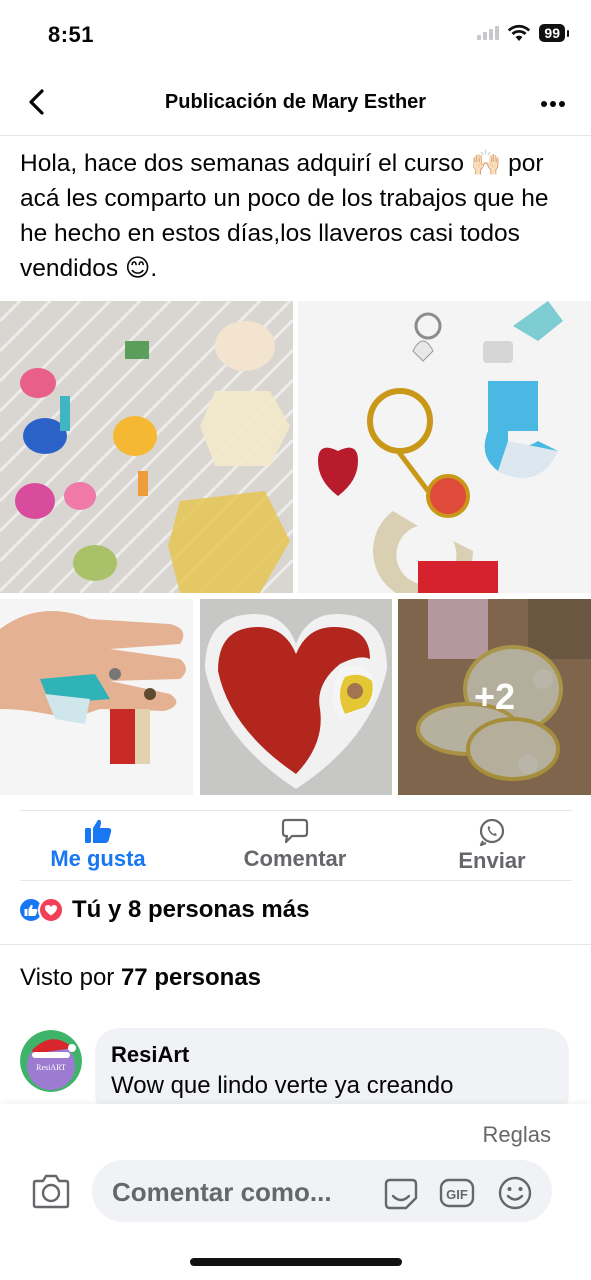 This screenshot has height=1280, width=591. Describe the element at coordinates (492, 860) in the screenshot. I see `send-label: Enviar` at that location.